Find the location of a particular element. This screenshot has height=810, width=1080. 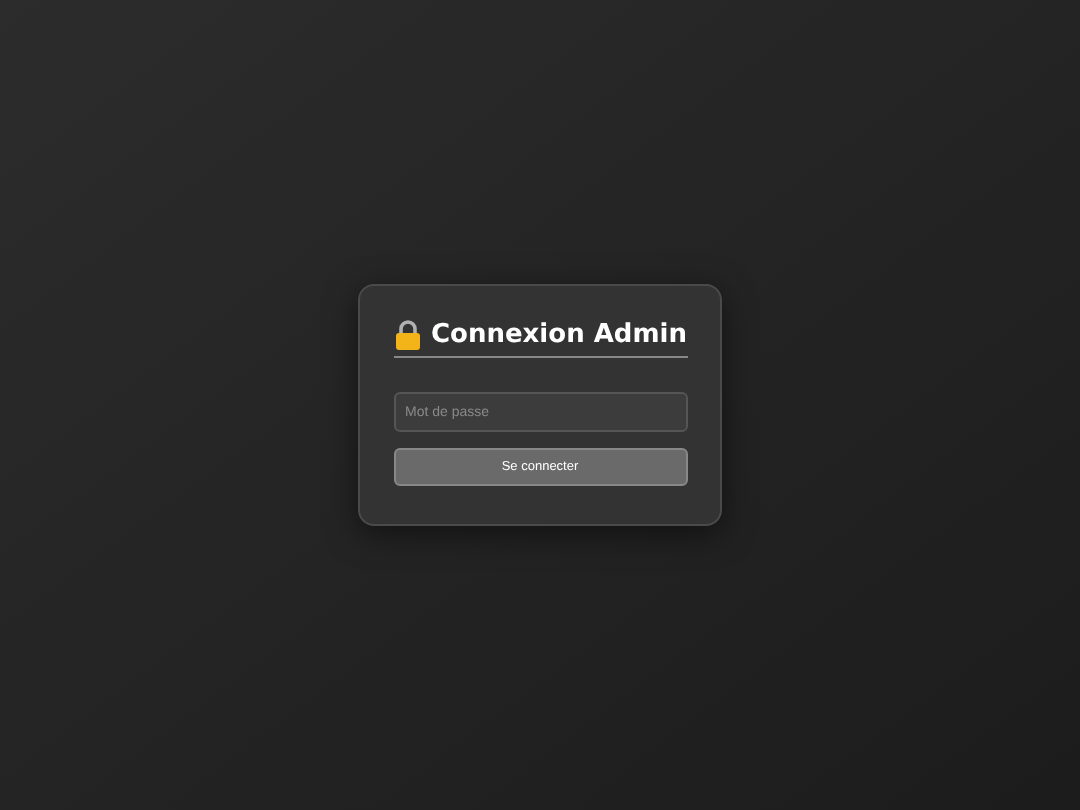

login-title: Connexion Admin is located at coordinates (559, 335).